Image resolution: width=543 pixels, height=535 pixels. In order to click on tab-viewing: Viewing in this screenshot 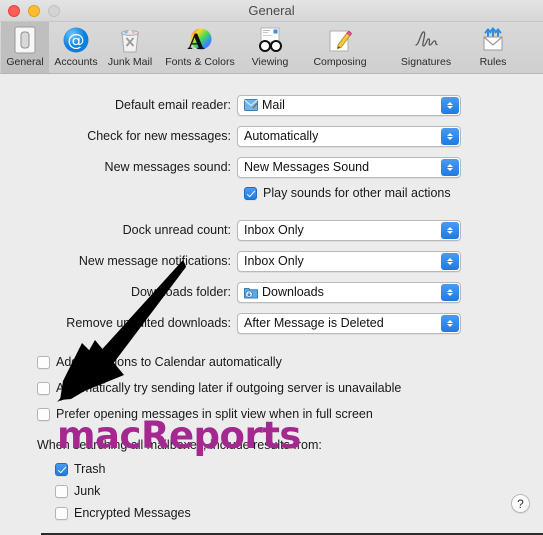, I will do `click(270, 47)`.